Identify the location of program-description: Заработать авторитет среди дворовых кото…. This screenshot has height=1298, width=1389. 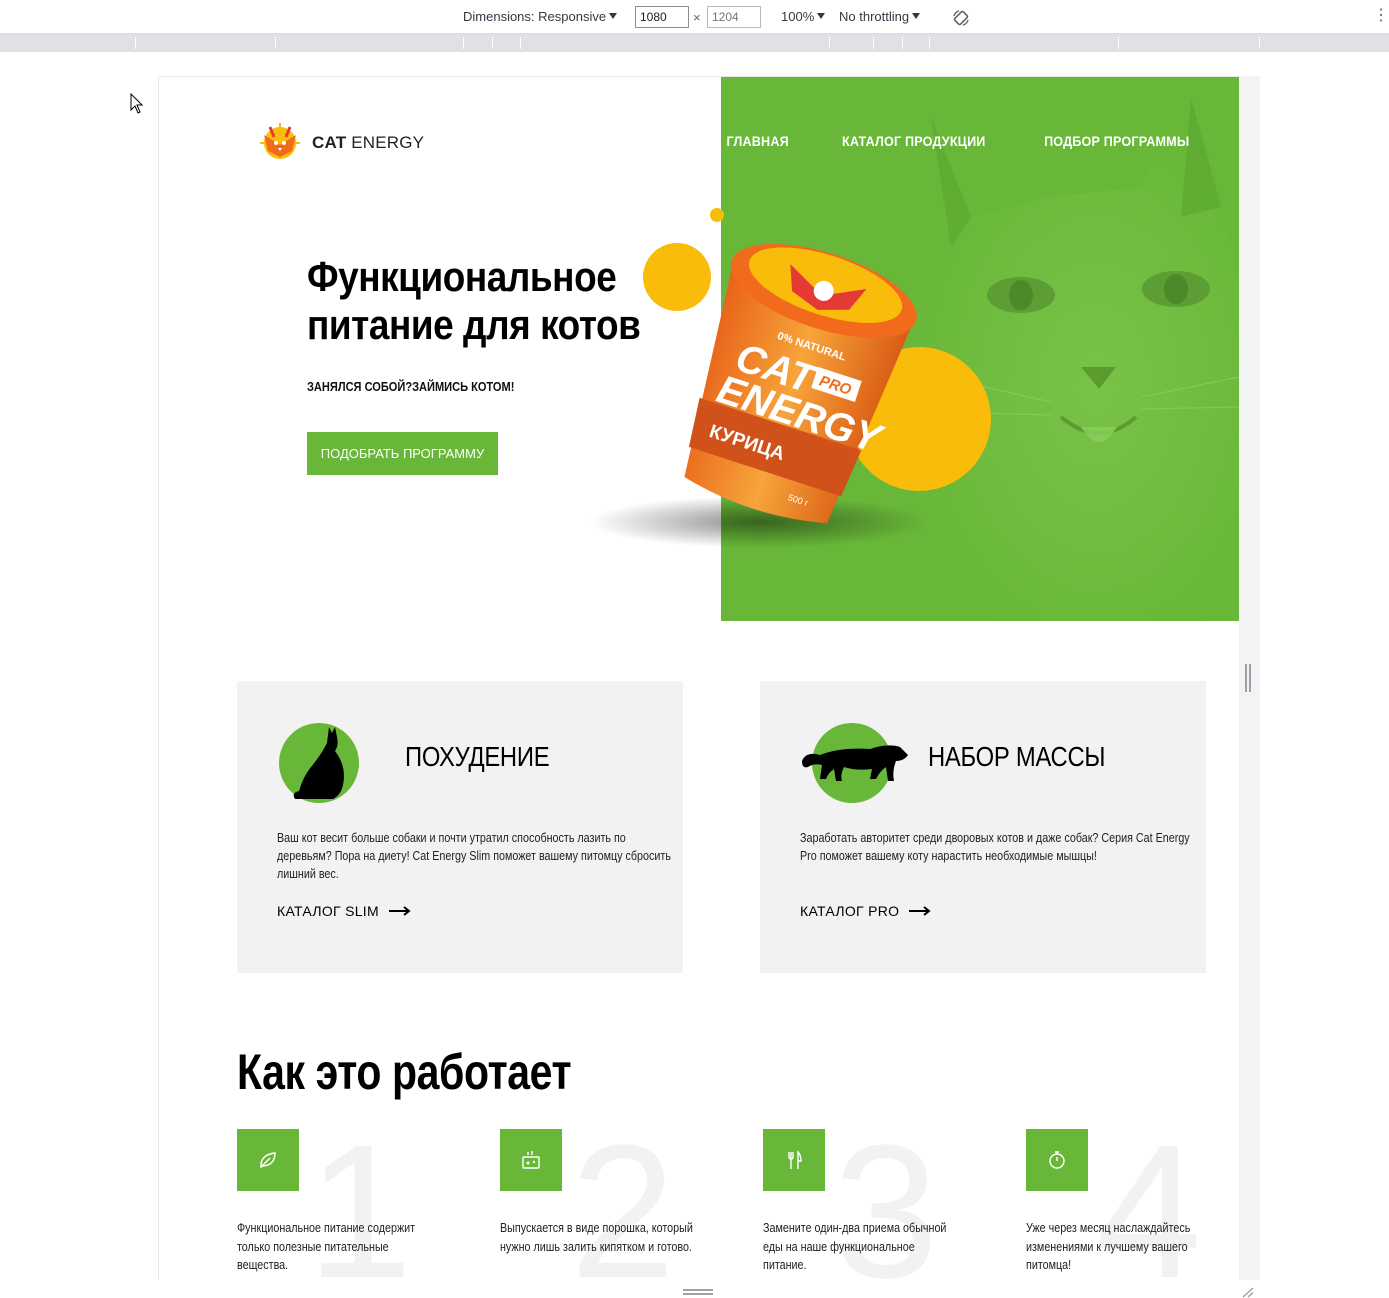
(995, 847).